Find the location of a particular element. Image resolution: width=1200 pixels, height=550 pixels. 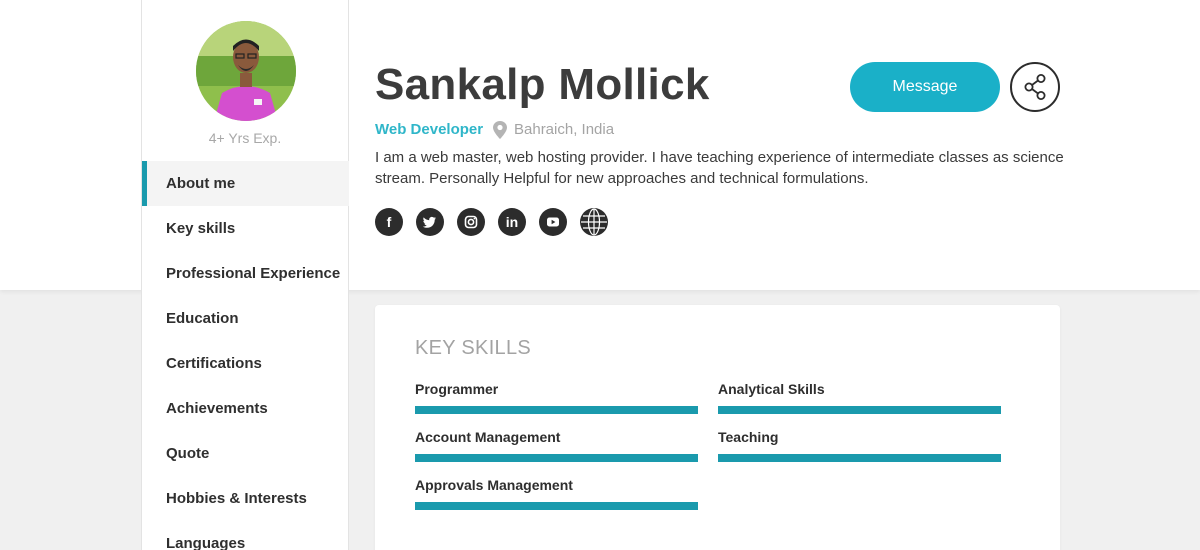

linkedin-glyph: in is located at coordinates (512, 222).